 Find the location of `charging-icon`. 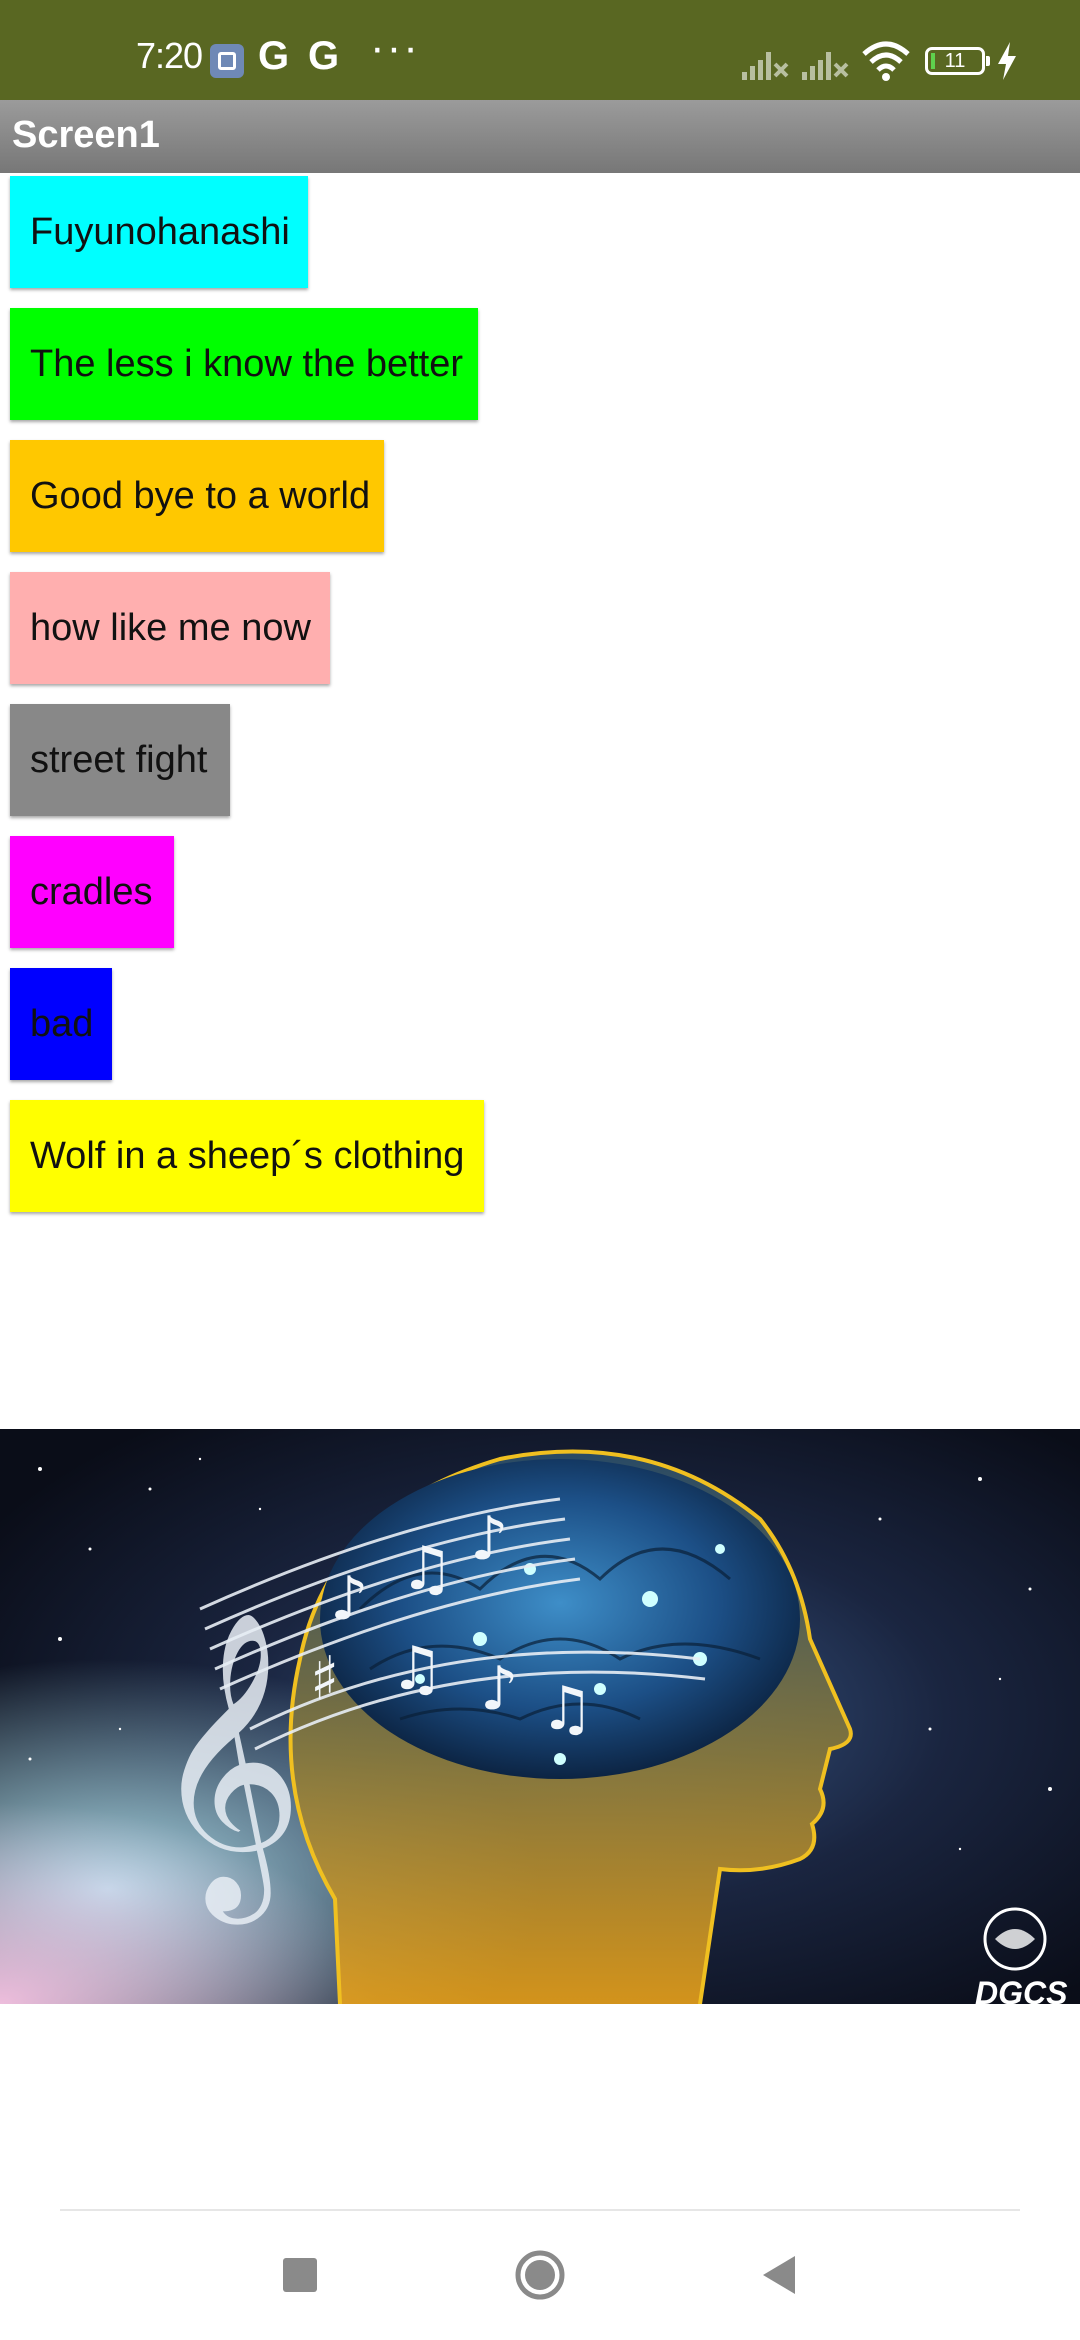

charging-icon is located at coordinates (1007, 61).